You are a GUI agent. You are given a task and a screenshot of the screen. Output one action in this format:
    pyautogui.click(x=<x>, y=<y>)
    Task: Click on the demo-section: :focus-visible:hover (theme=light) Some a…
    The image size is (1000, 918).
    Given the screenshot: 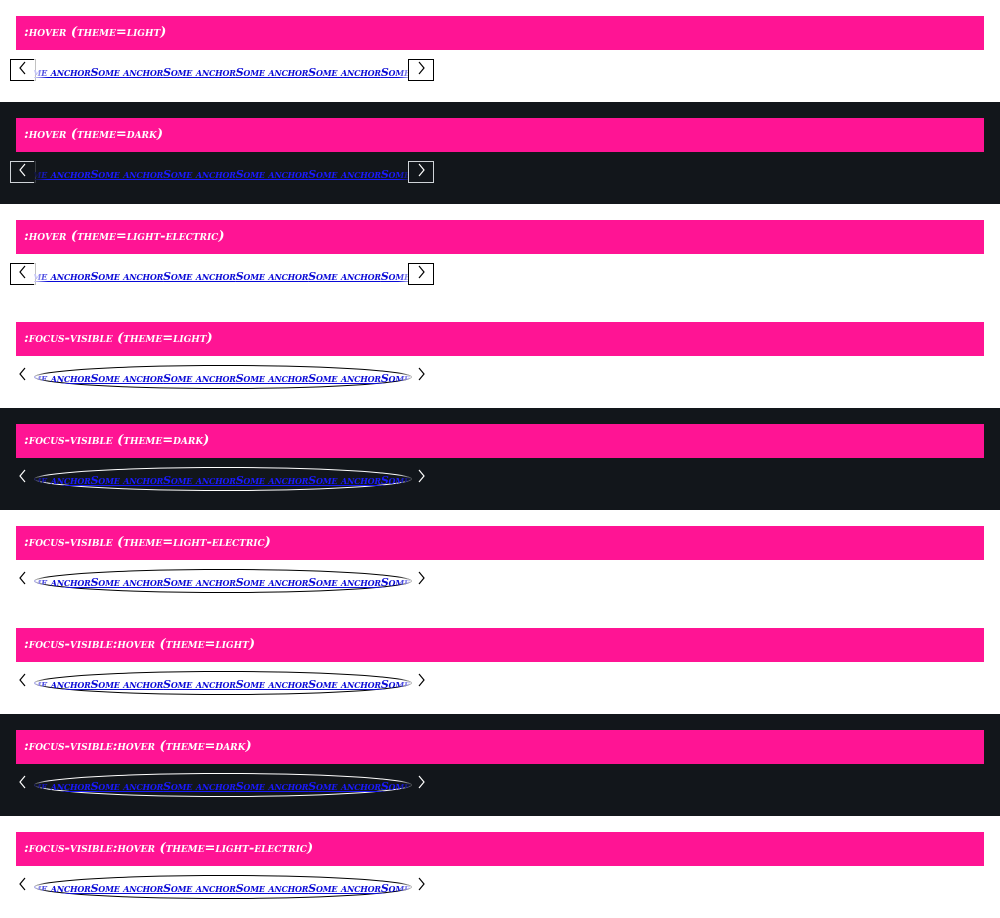 What is the action you would take?
    pyautogui.click(x=500, y=663)
    